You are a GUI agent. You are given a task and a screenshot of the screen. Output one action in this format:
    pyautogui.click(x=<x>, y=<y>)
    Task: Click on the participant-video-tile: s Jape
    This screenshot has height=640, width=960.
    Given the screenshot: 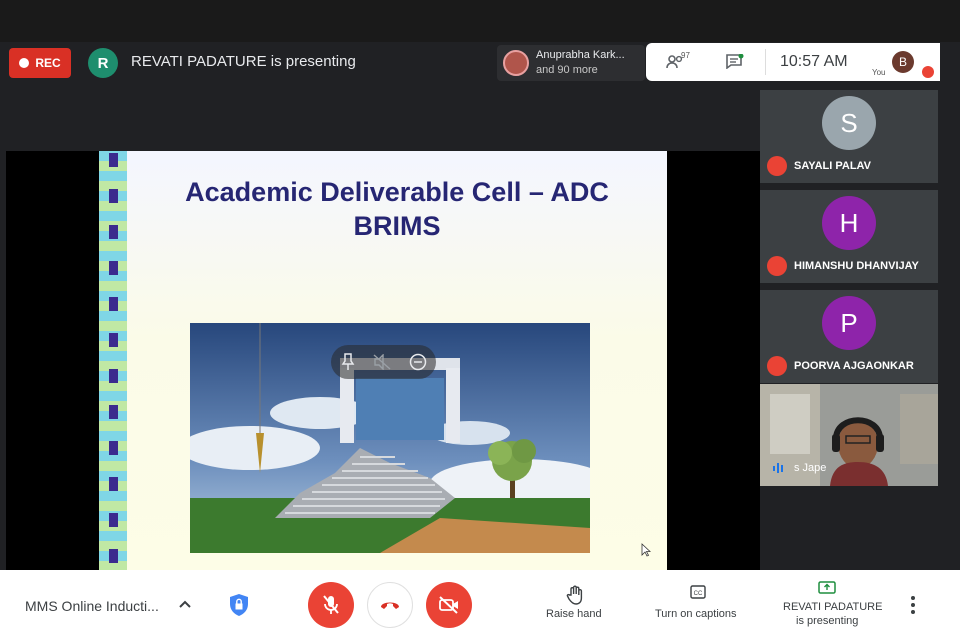 What is the action you would take?
    pyautogui.click(x=849, y=435)
    